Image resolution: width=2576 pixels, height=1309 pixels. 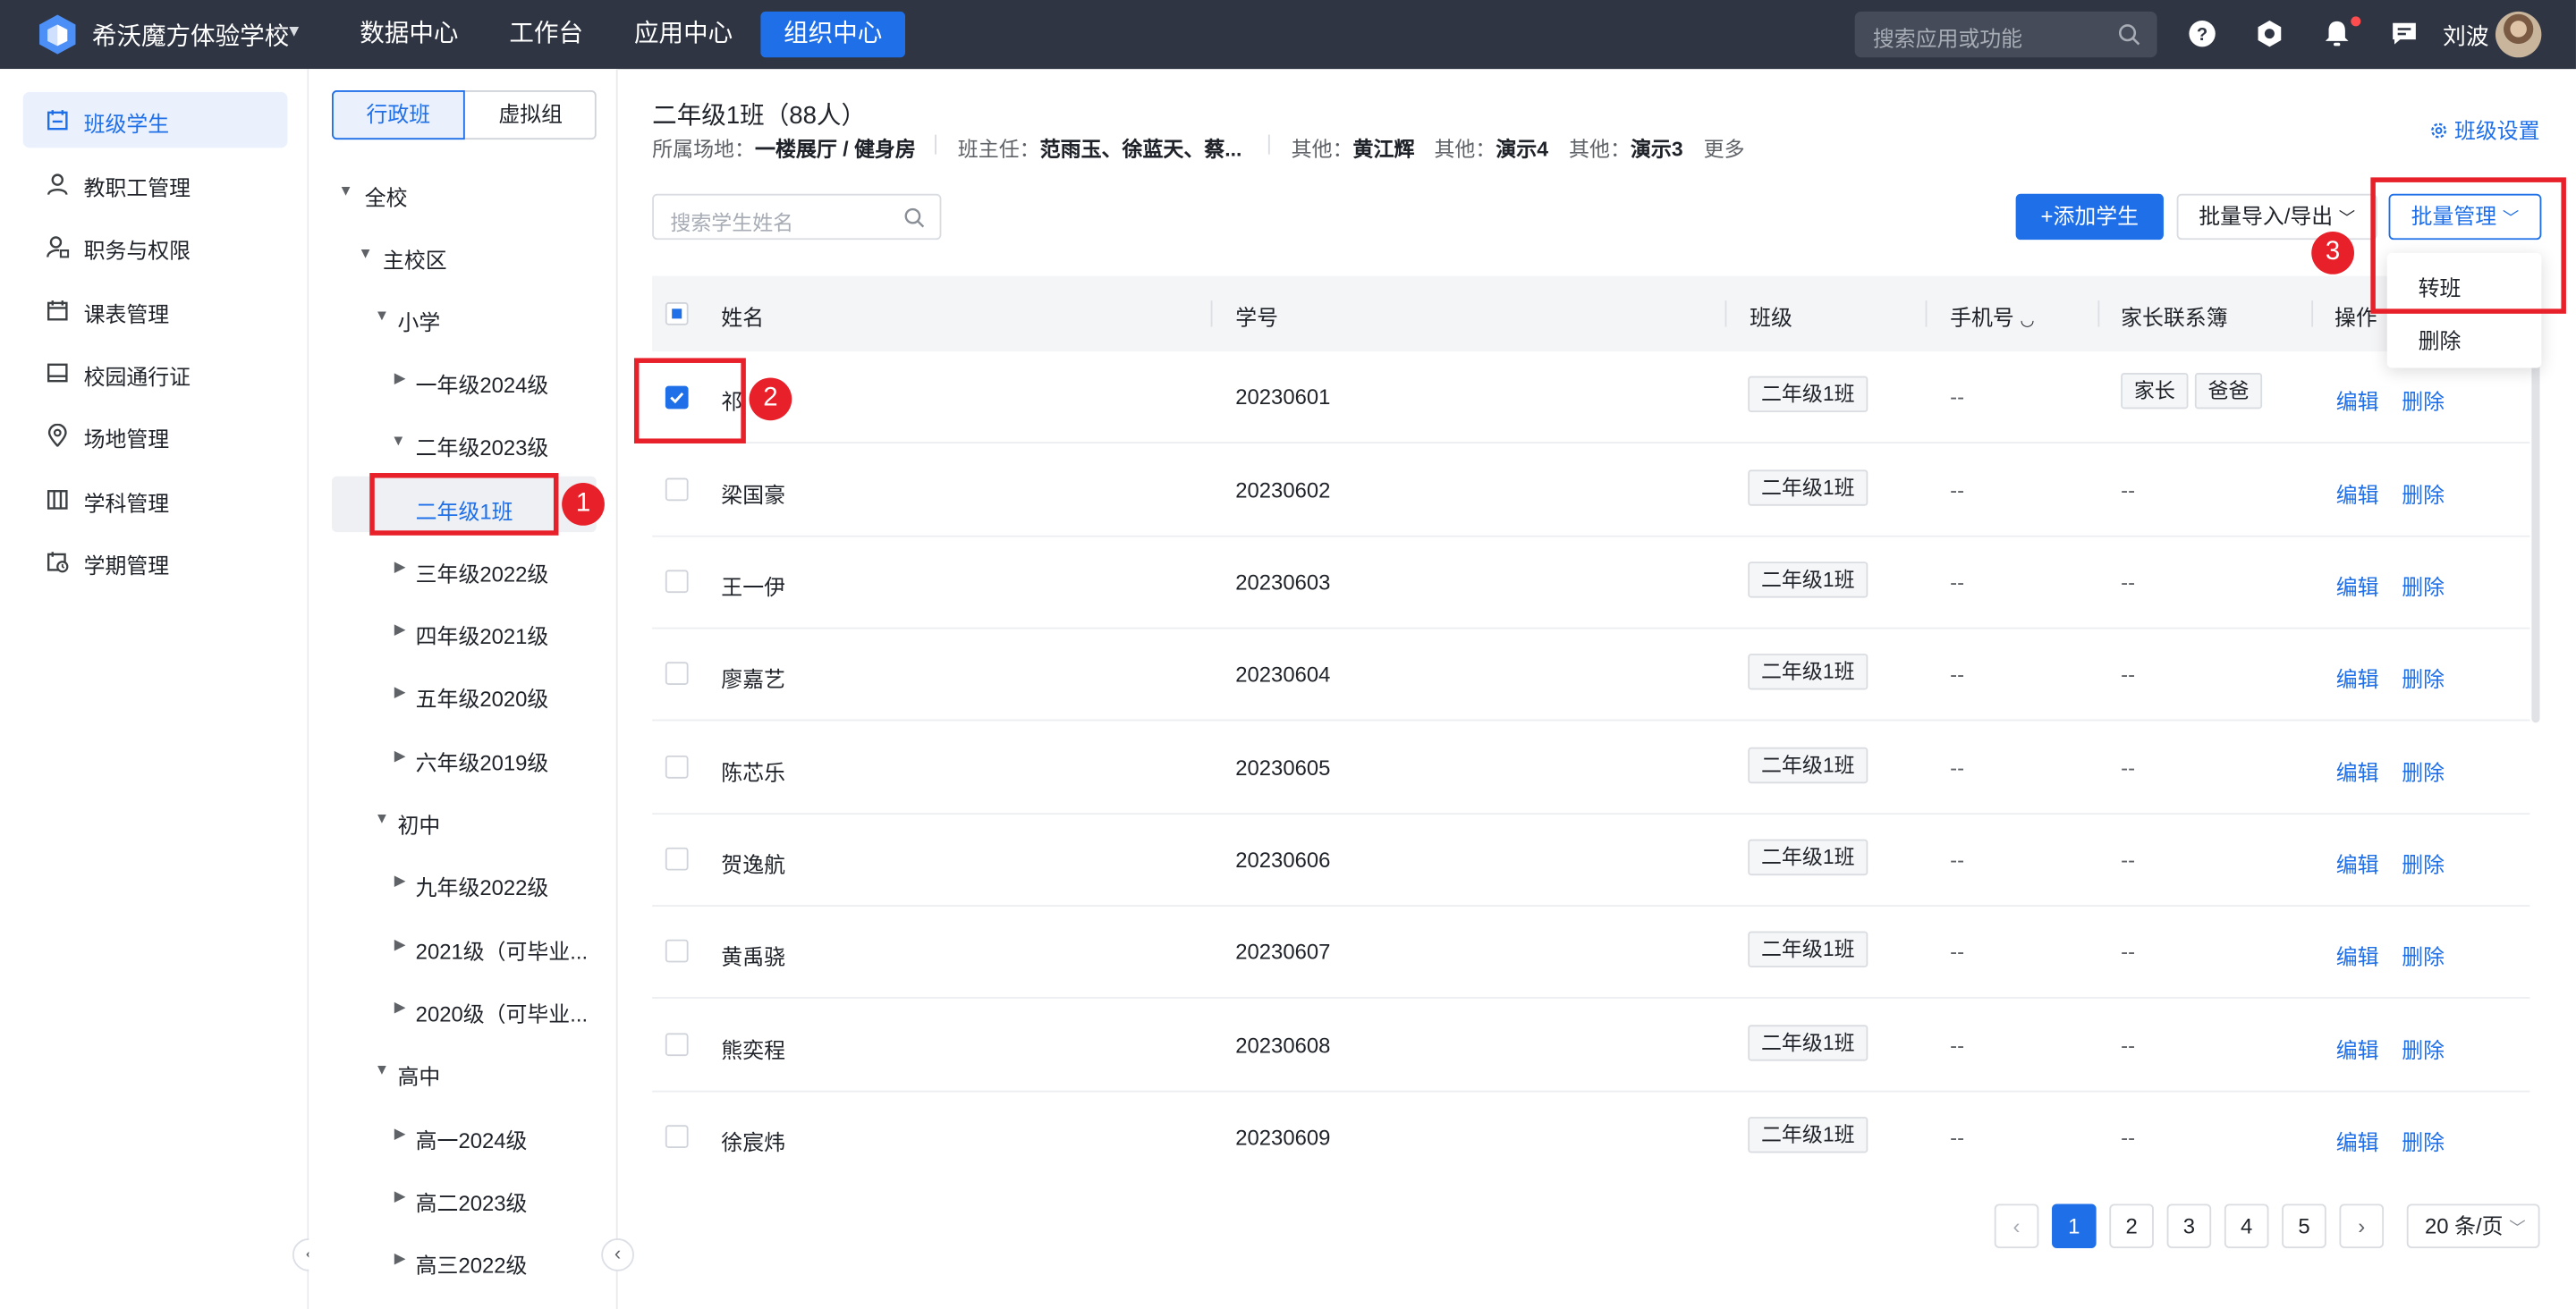 I want to click on table-row: 祁 20230601 二年级1班 -- 家长 爸爸 编辑 删除, so click(x=1591, y=397).